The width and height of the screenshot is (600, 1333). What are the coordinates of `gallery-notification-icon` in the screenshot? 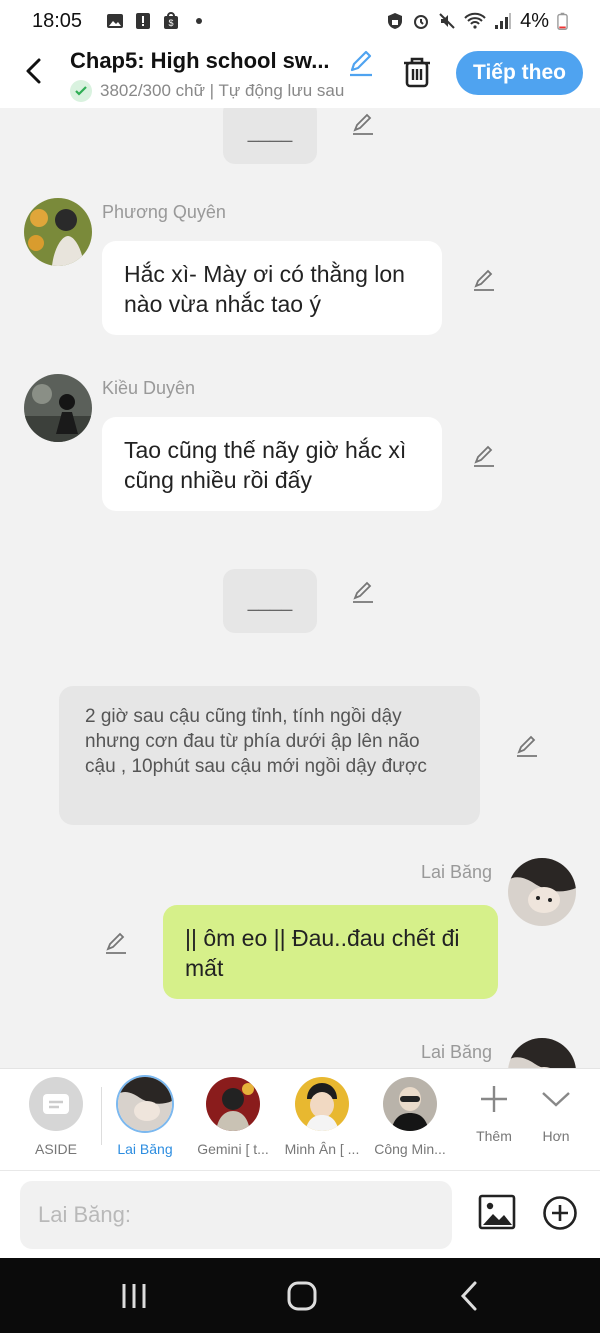 It's located at (115, 21).